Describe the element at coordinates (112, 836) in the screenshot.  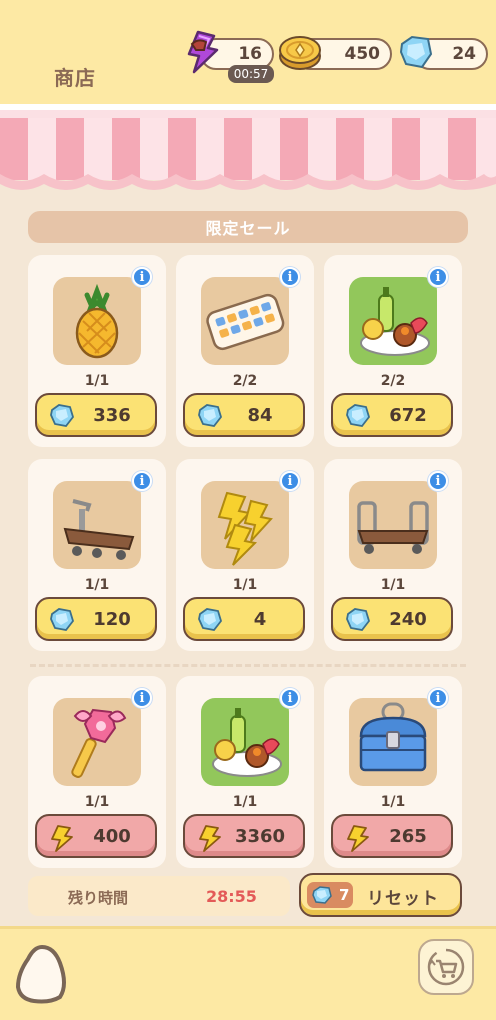
I see `item-price: 400` at that location.